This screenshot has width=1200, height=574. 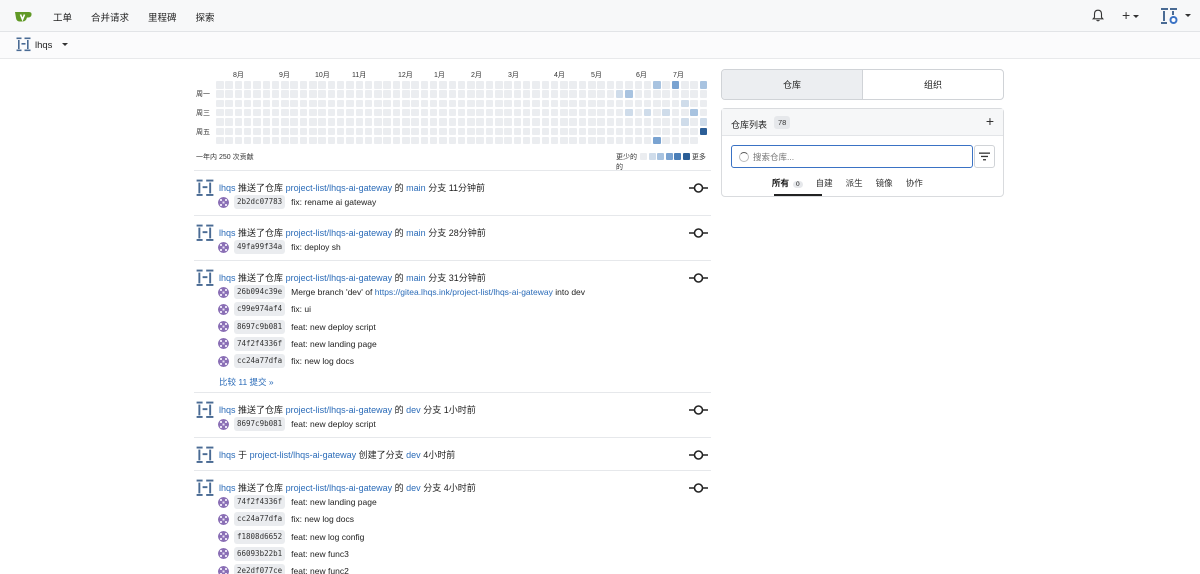 What do you see at coordinates (824, 183) in the screenshot?
I see `subtab-sources: 自建` at bounding box center [824, 183].